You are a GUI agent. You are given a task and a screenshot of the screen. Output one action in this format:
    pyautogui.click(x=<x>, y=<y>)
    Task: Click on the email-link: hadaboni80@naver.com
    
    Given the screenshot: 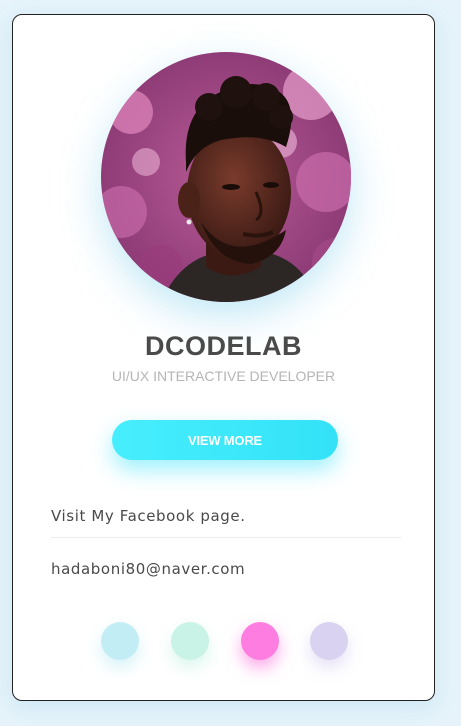 What is the action you would take?
    pyautogui.click(x=226, y=569)
    